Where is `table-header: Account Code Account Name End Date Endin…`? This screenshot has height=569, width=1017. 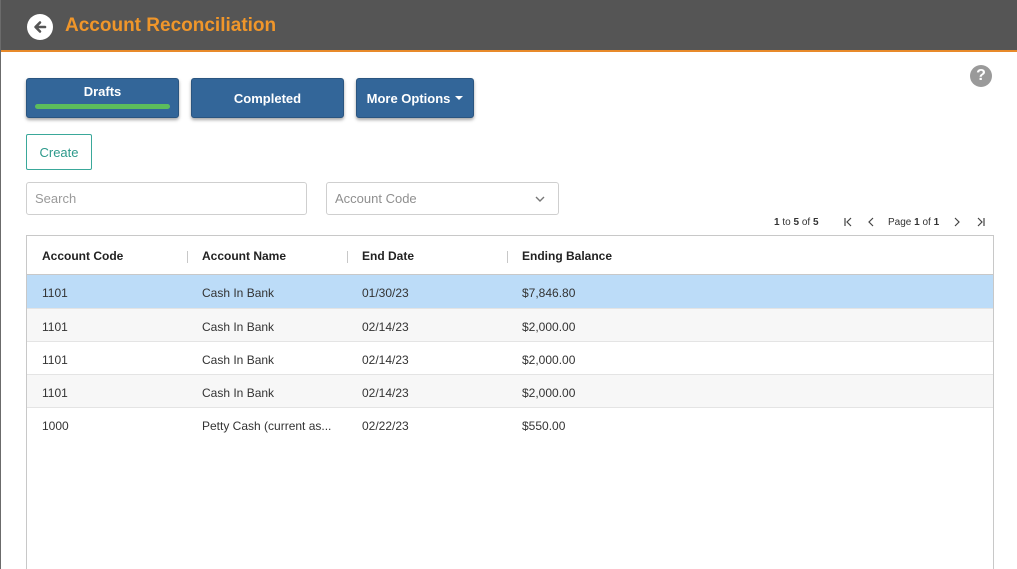
table-header: Account Code Account Name End Date Endin… is located at coordinates (510, 255).